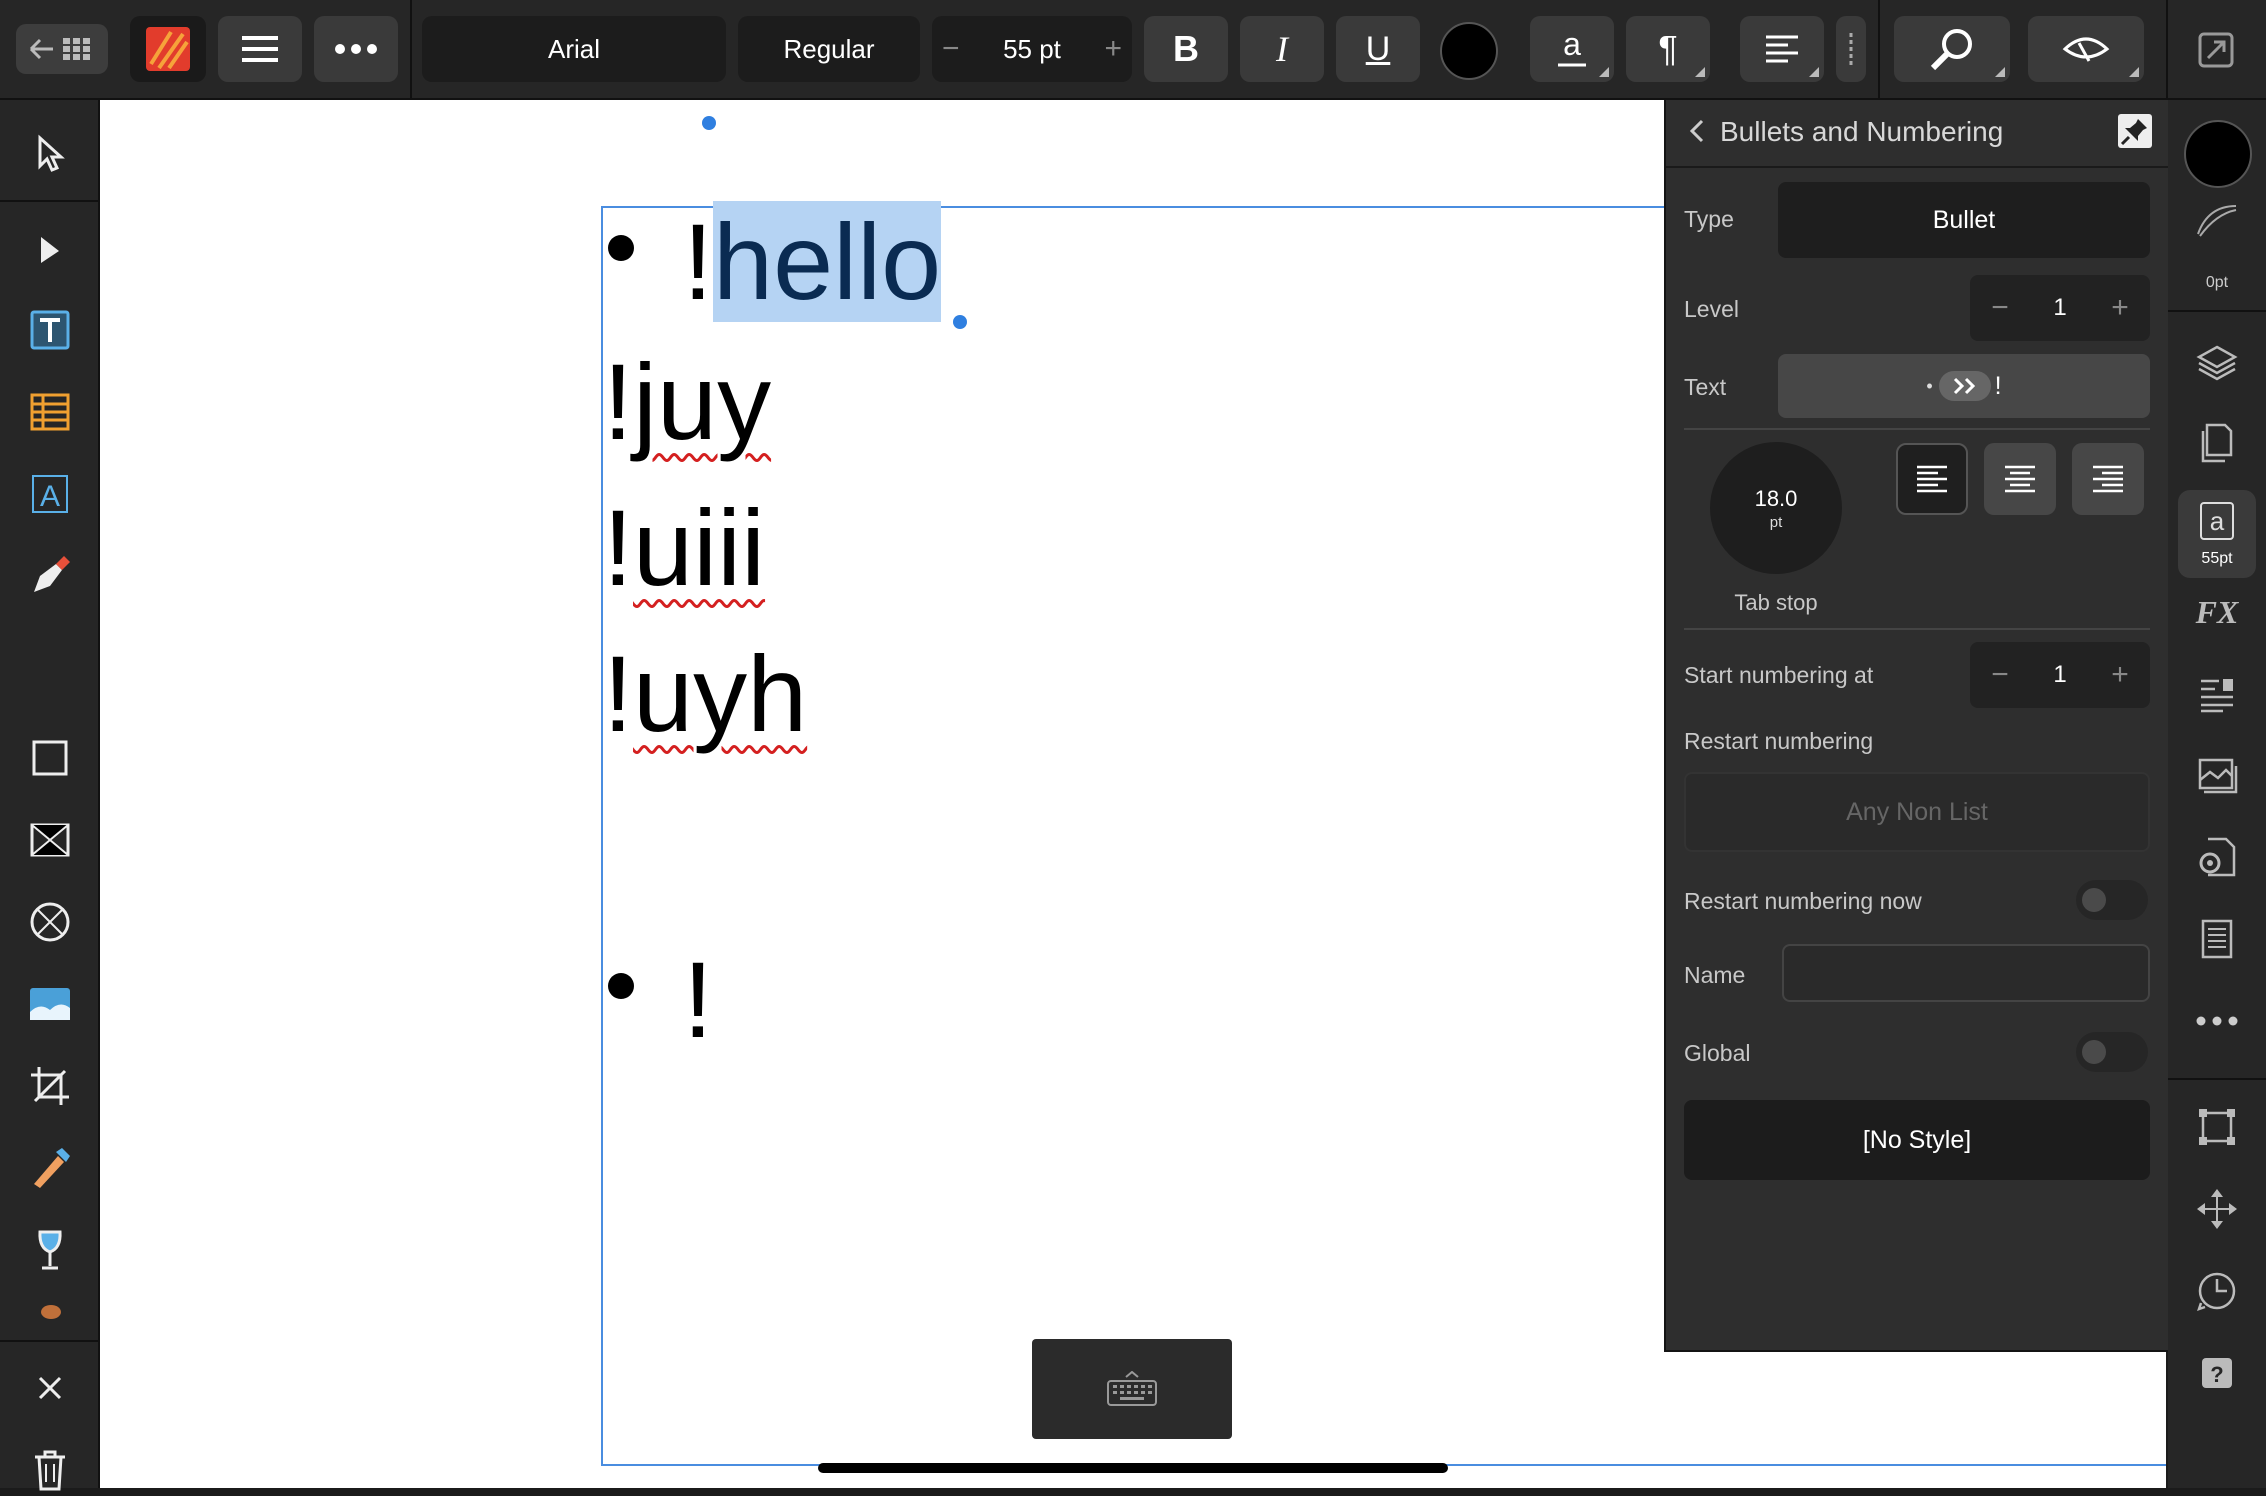  I want to click on history-button, so click(2217, 1291).